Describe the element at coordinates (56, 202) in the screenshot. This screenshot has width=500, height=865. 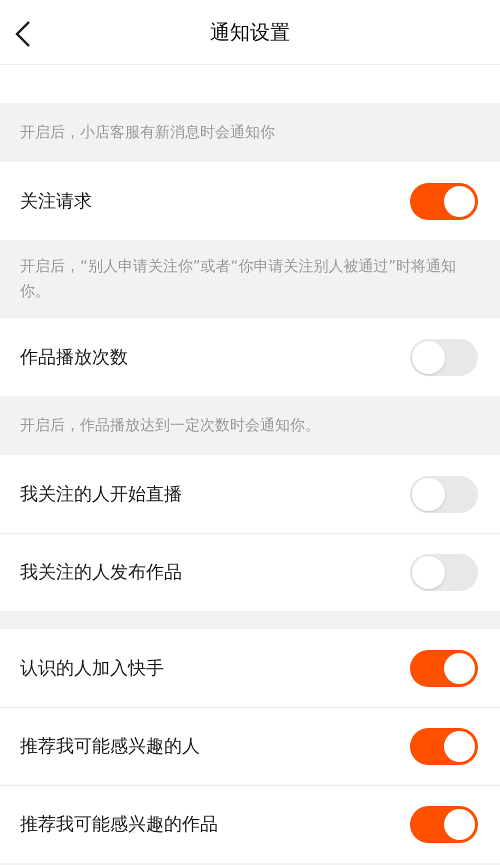
I see `setting-label: 关注请求` at that location.